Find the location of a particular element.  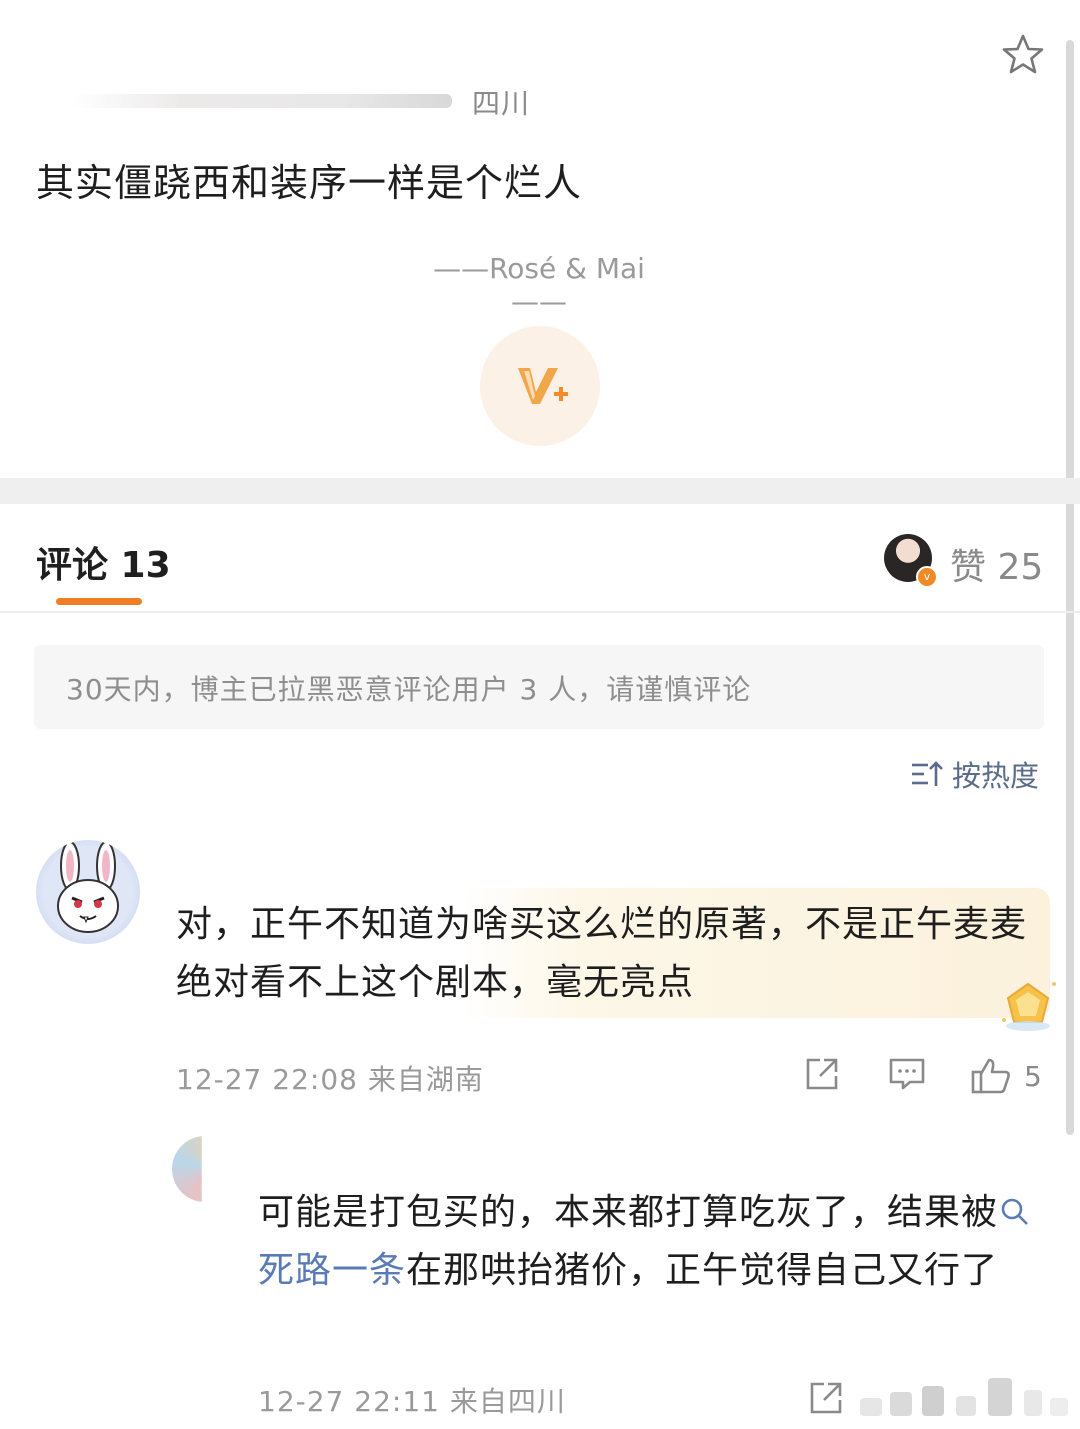

search-icon is located at coordinates (1014, 1211).